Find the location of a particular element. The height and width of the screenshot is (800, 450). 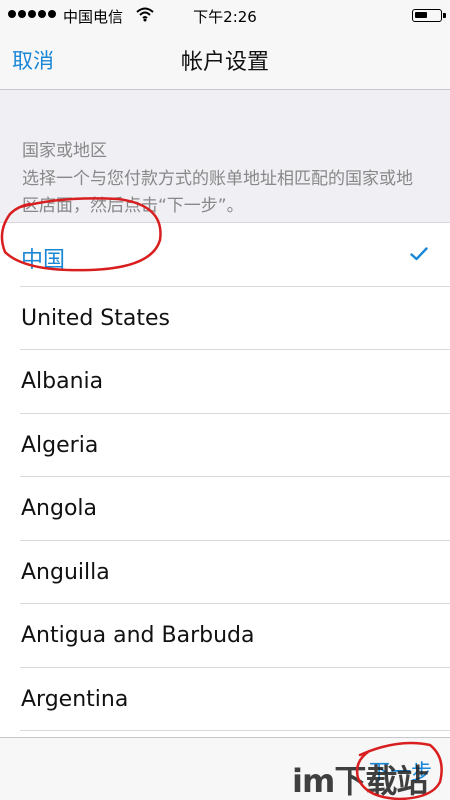

country-item-china: 中国 is located at coordinates (225, 255).